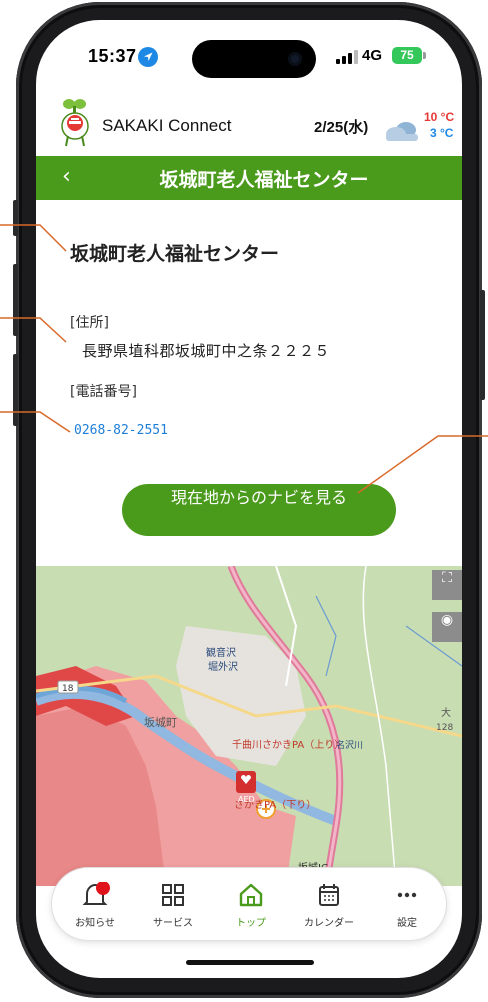 The height and width of the screenshot is (1002, 488). What do you see at coordinates (15, 390) in the screenshot?
I see `volume-down-button` at bounding box center [15, 390].